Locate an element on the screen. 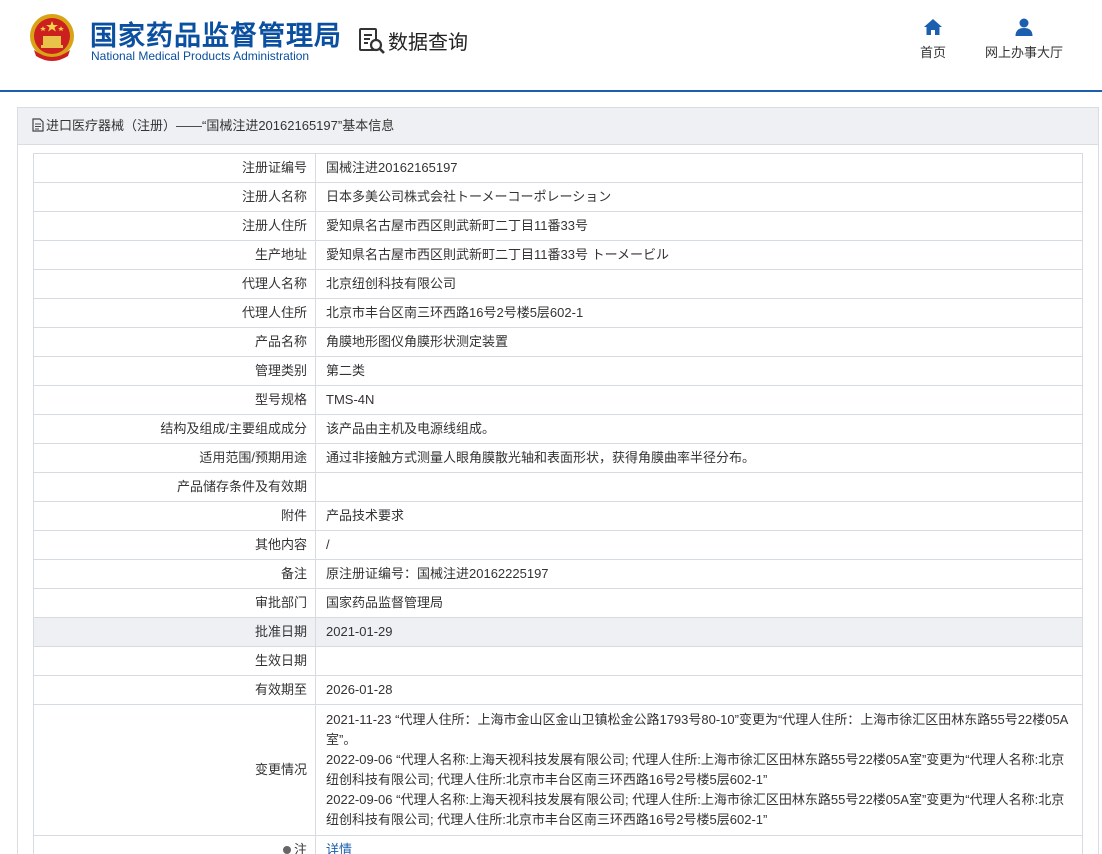 The image size is (1102, 854). table-row: 注册人名称 日本多美公司株式会社トーメーコーポレーション is located at coordinates (558, 197).